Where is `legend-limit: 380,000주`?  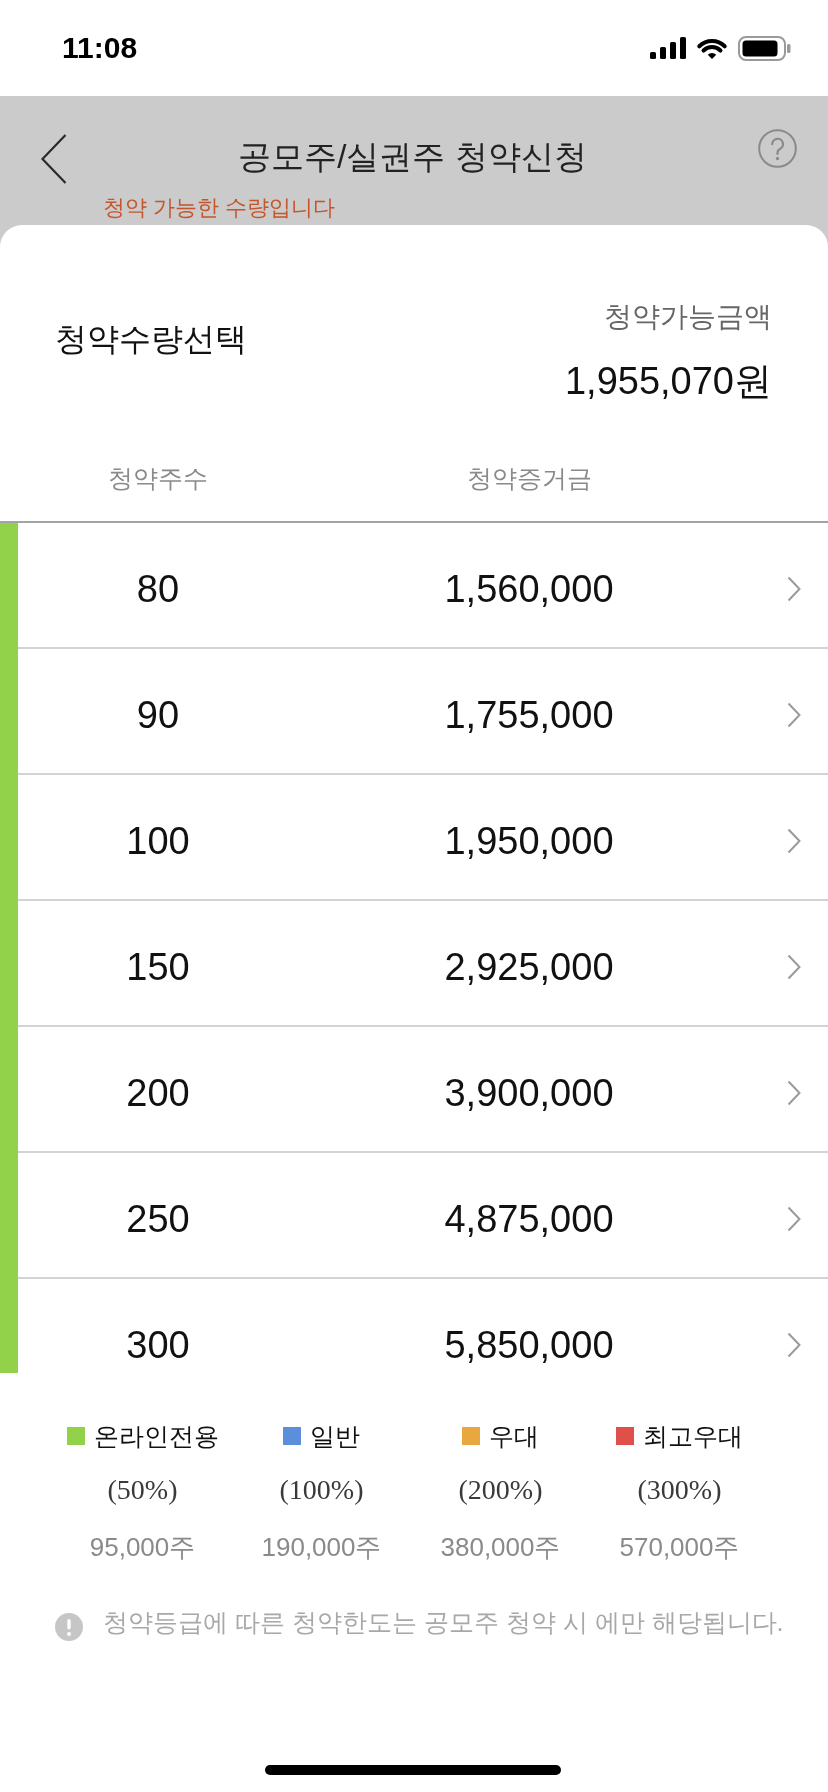
legend-limit: 380,000주 is located at coordinates (500, 1547).